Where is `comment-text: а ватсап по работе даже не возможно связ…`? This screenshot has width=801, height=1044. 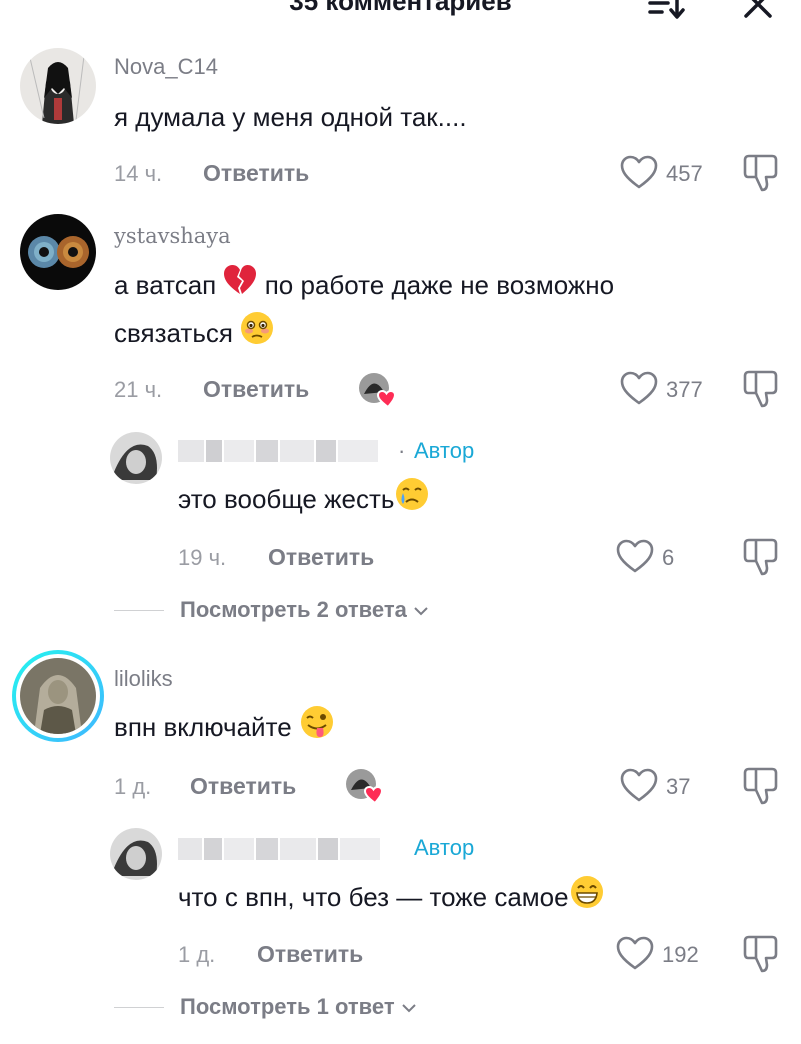 comment-text: а ватсап по работе даже не возможно связ… is located at coordinates (364, 310).